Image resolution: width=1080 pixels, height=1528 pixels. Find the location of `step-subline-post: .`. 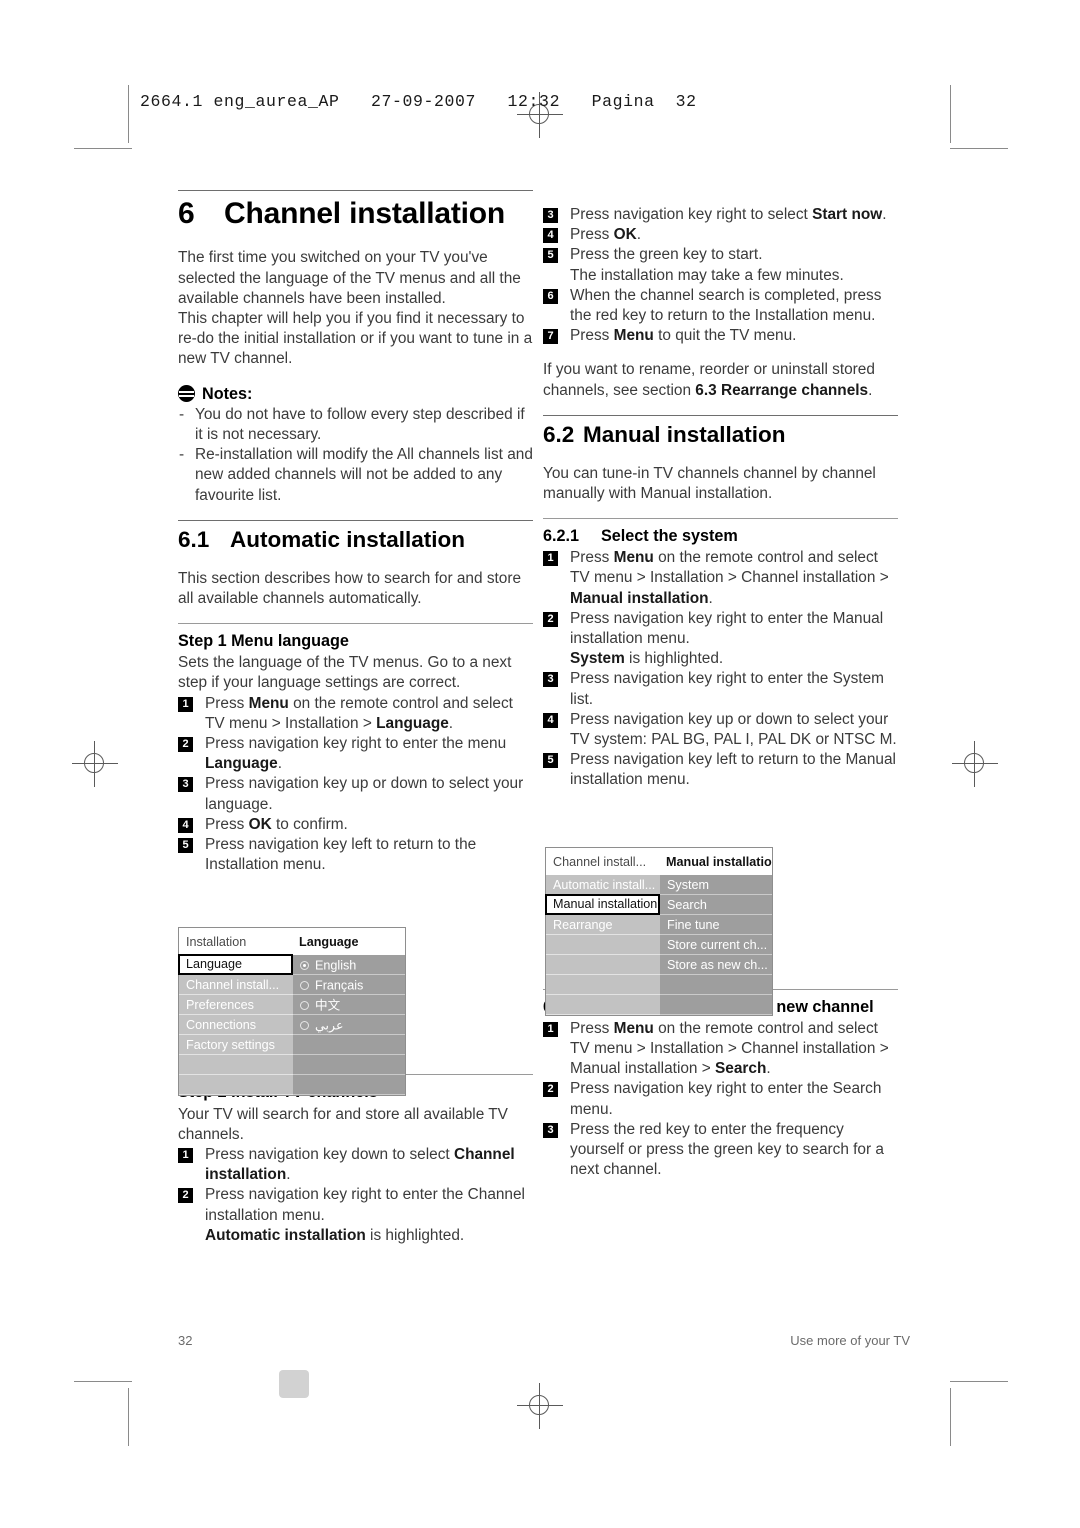

step-subline-post: . is located at coordinates (710, 598).